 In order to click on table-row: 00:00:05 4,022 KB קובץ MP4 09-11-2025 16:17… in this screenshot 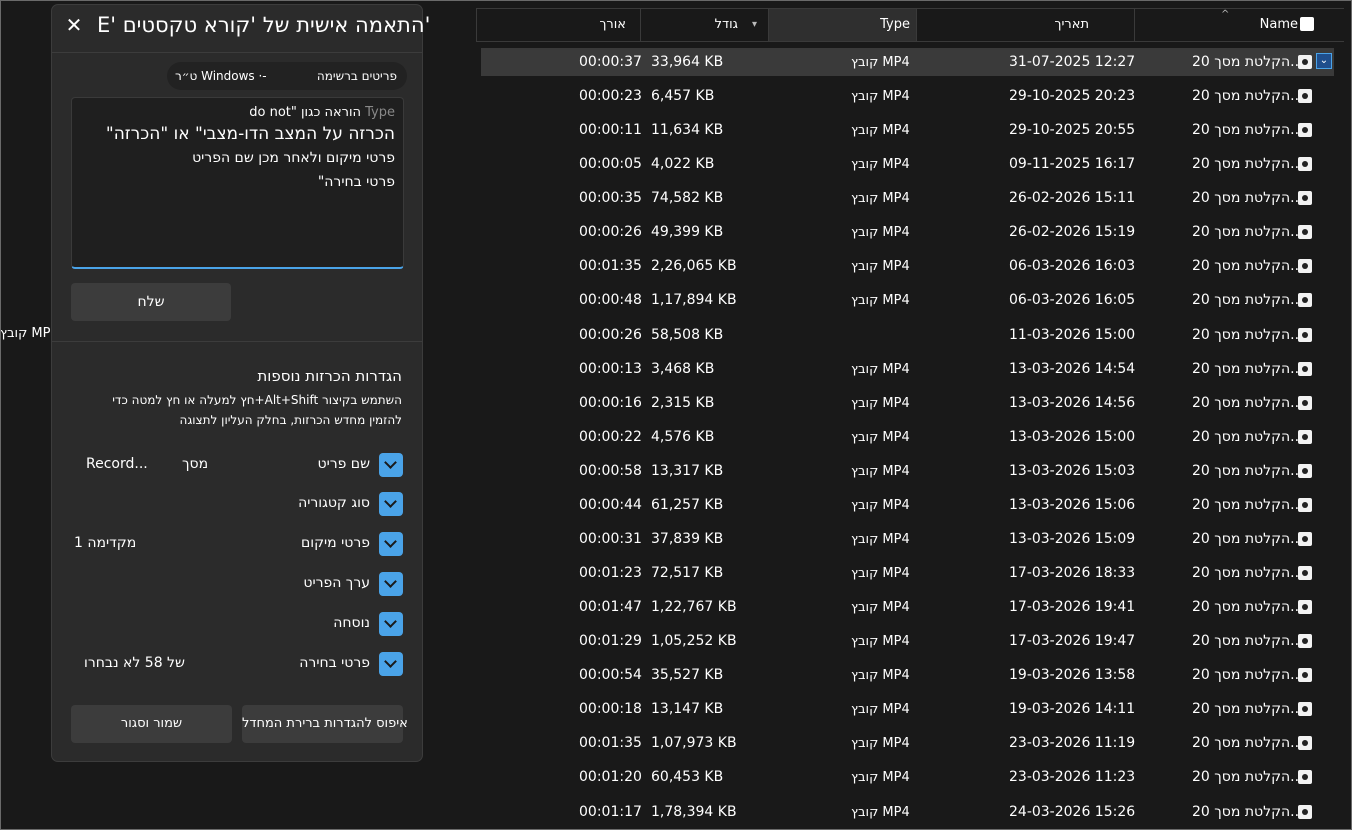, I will do `click(907, 164)`.